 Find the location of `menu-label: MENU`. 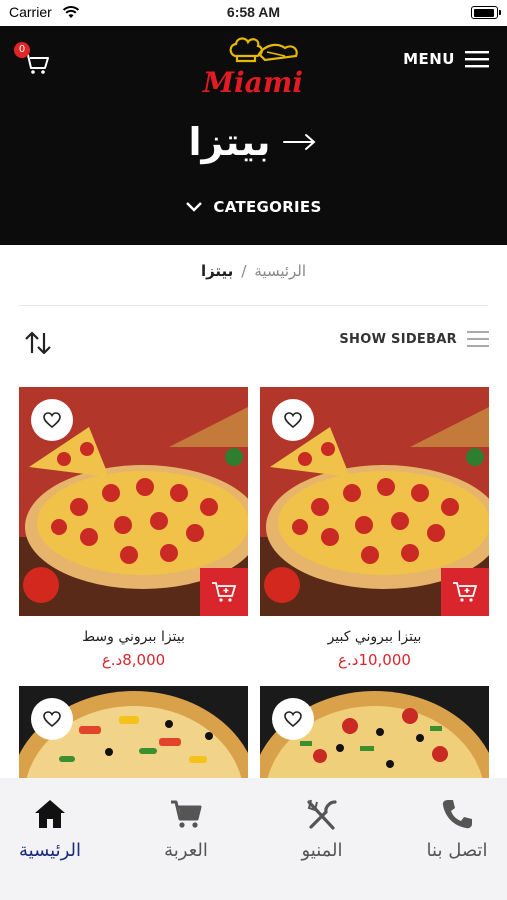

menu-label: MENU is located at coordinates (429, 59).